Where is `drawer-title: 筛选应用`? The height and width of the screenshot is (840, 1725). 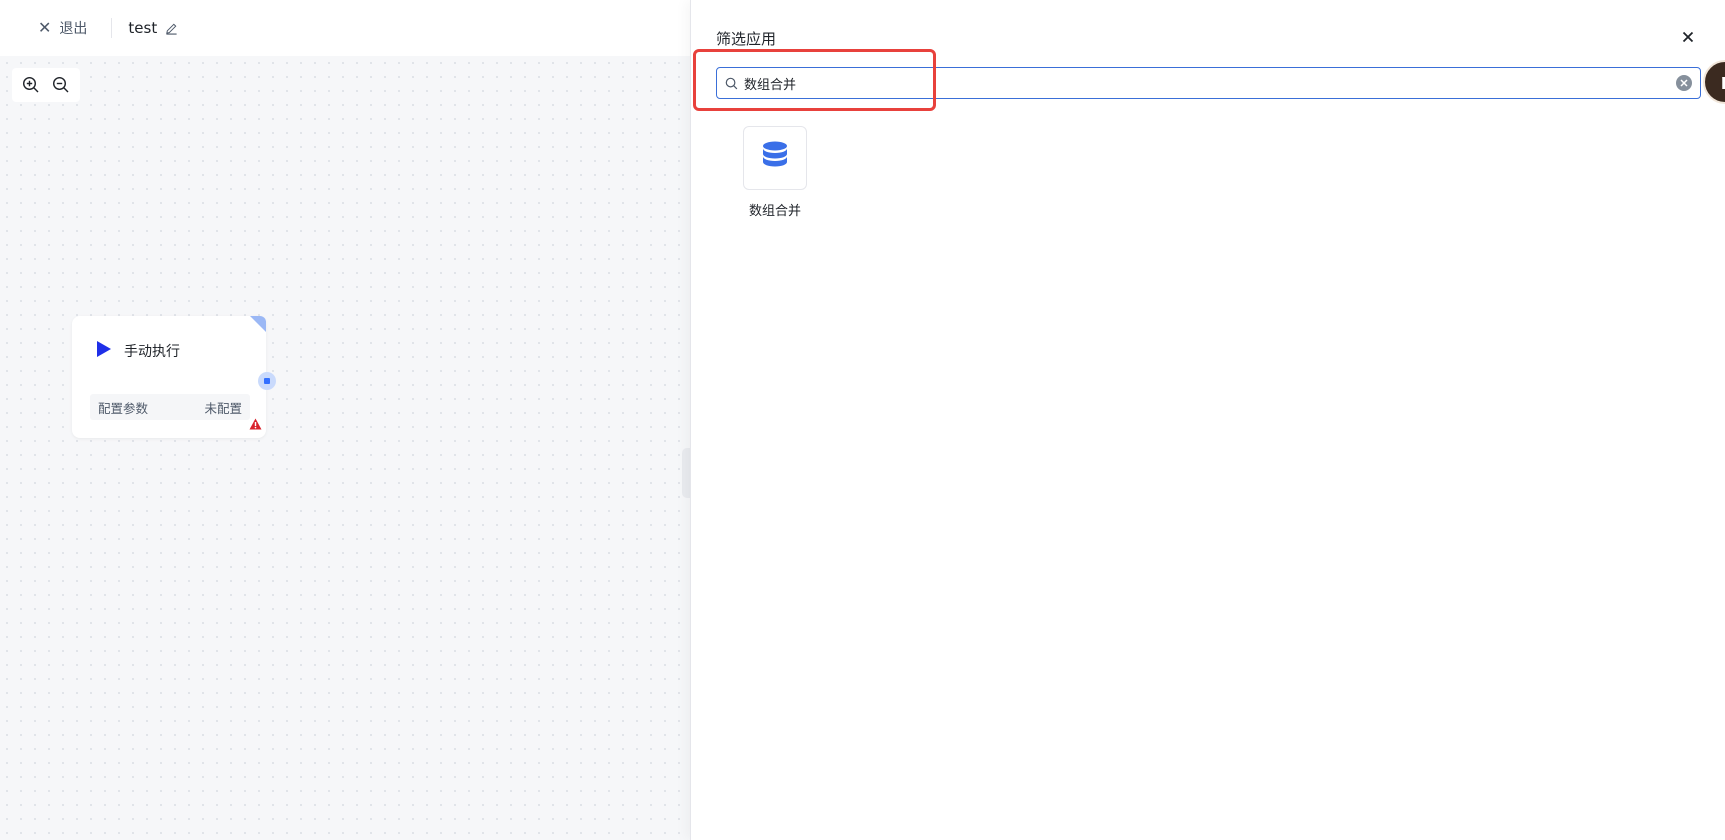
drawer-title: 筛选应用 is located at coordinates (746, 39).